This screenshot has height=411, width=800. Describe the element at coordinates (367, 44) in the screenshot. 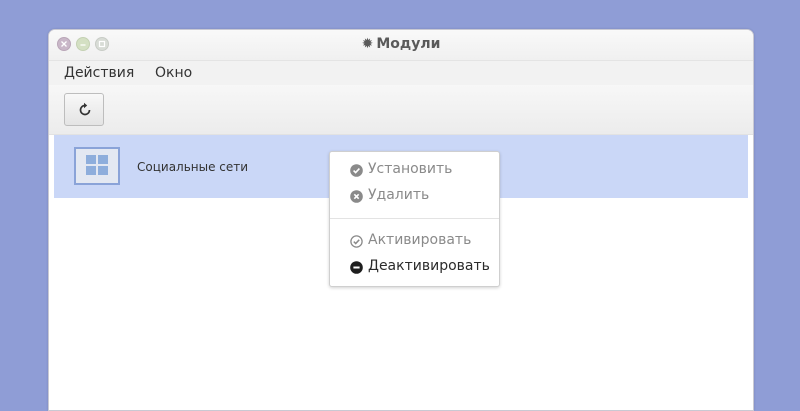

I see `gear-icon: ✹` at that location.